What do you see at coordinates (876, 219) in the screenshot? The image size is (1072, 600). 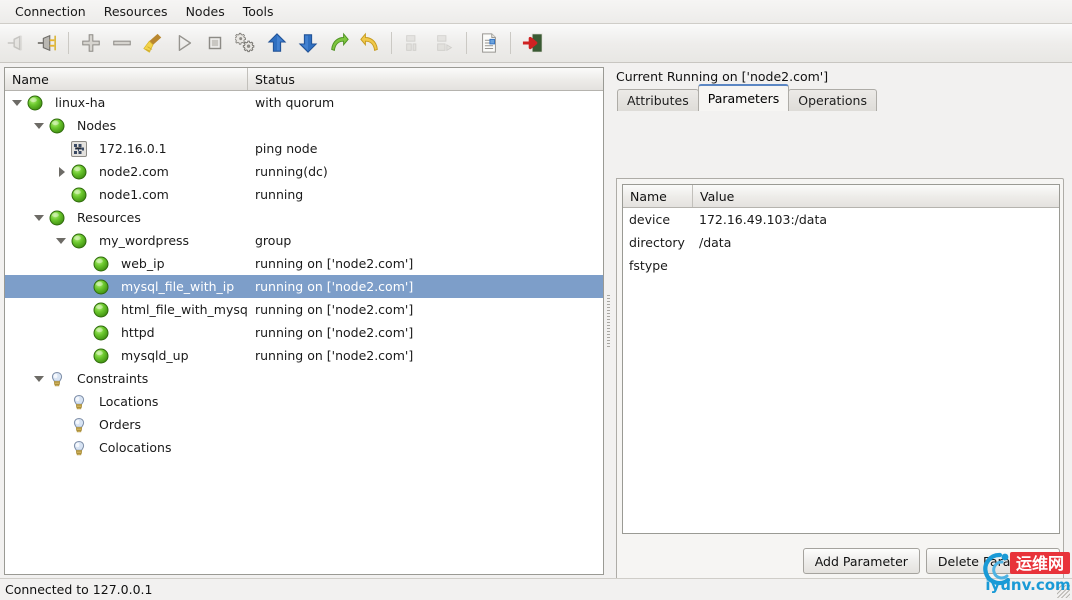 I see `parameter-value-cell: 172.16.49.103:/data` at bounding box center [876, 219].